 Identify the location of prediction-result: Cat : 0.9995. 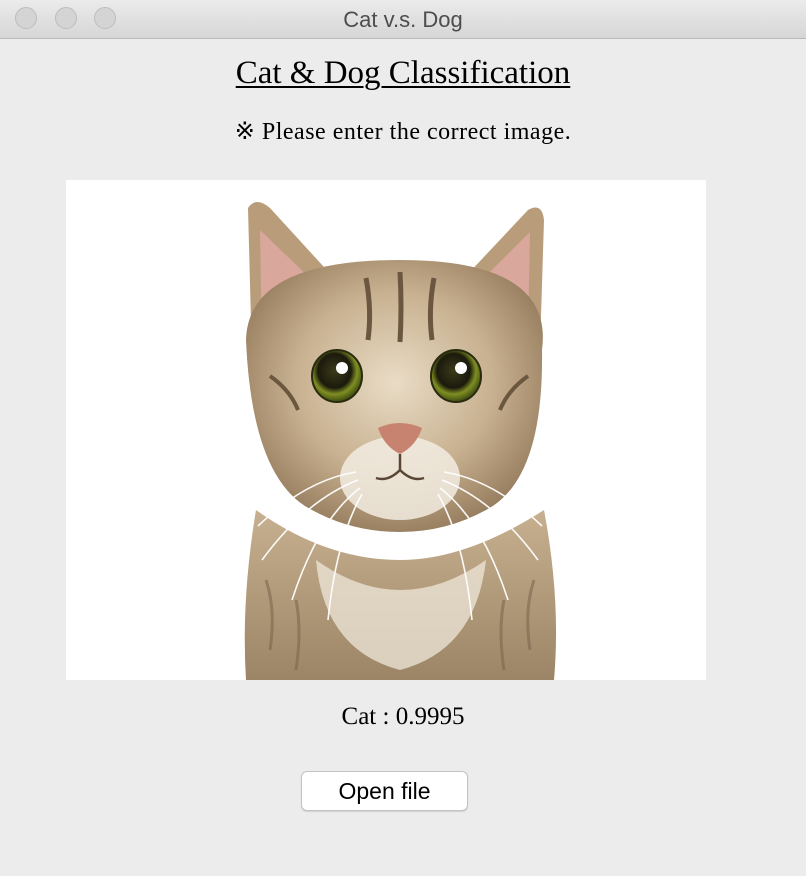
(403, 716).